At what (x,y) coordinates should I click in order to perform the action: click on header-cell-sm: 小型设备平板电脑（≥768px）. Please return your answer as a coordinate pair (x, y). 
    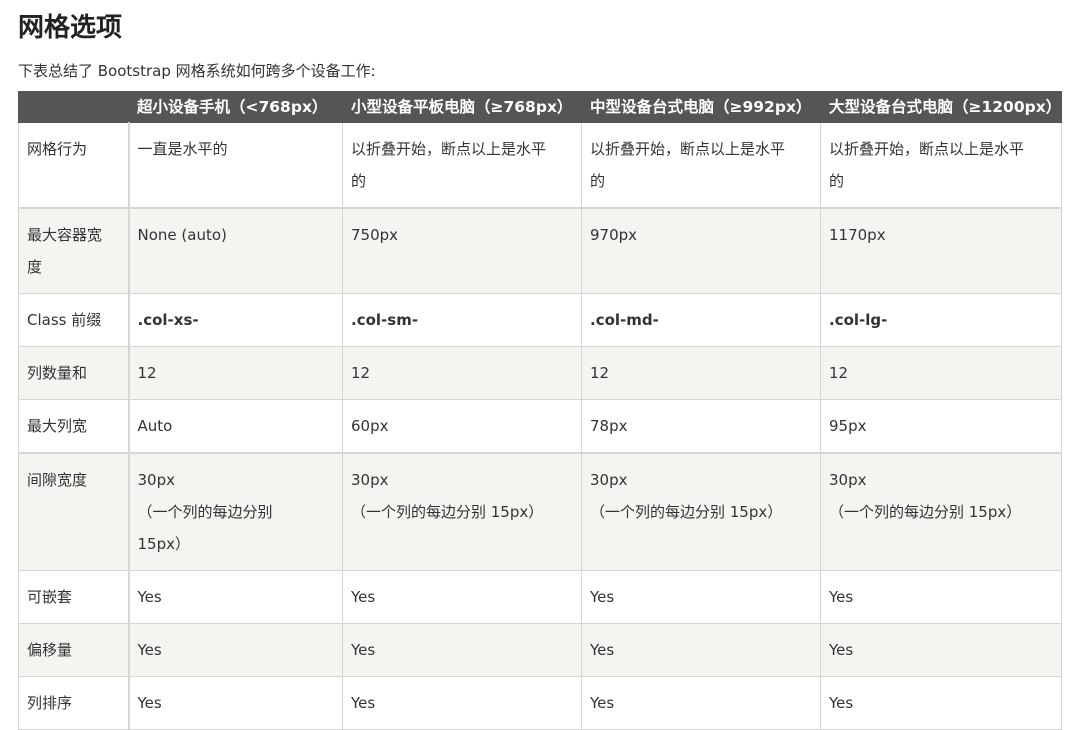
    Looking at the image, I should click on (462, 107).